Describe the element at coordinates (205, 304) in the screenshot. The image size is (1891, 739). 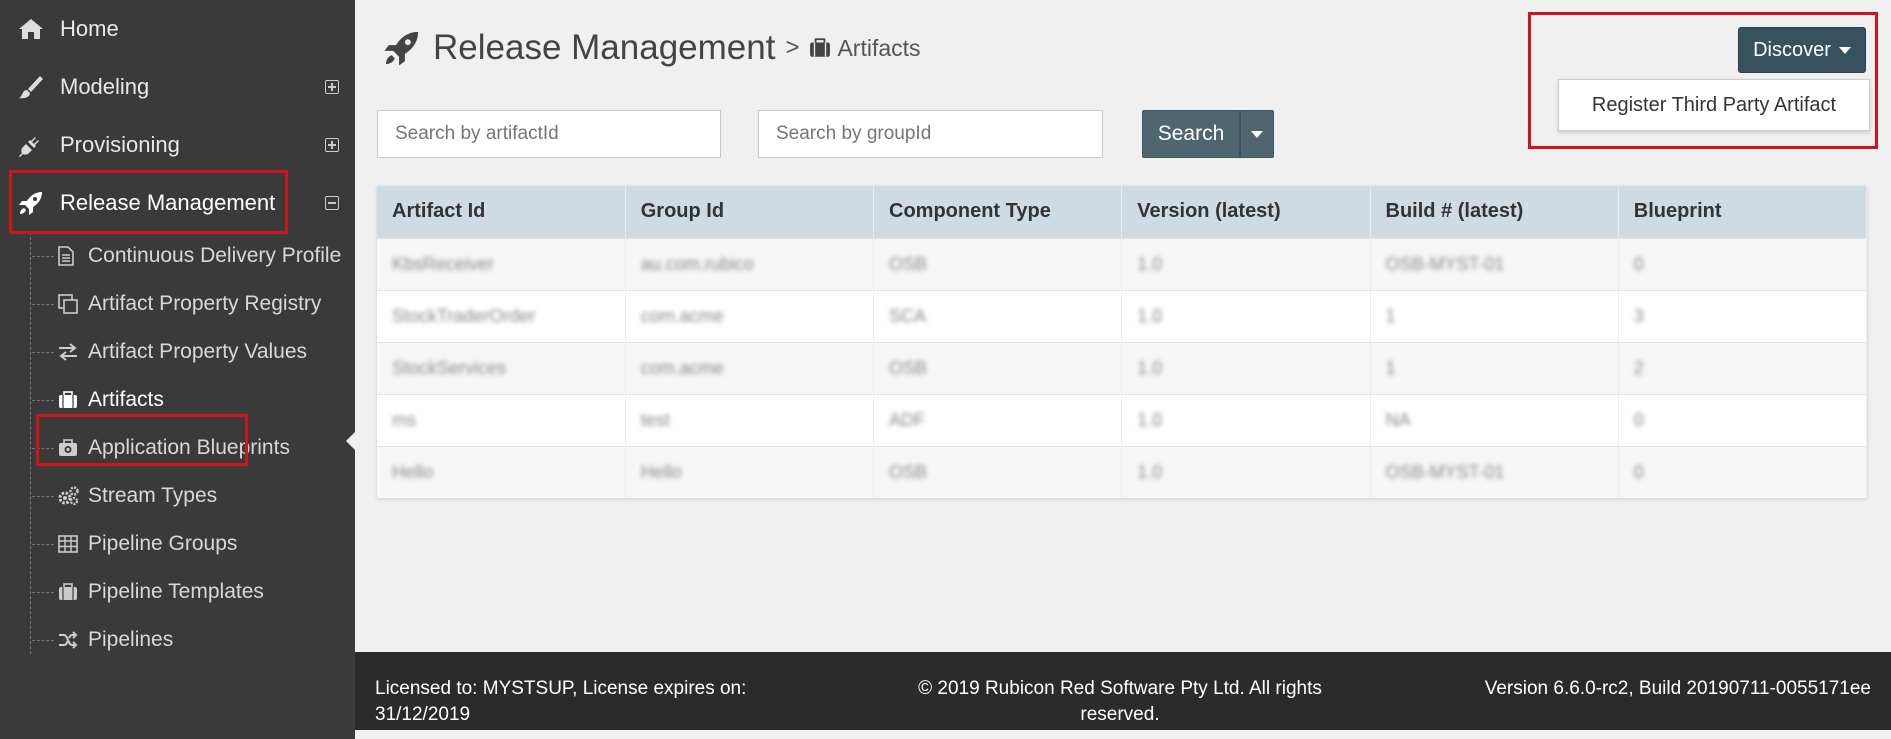
I see `sidebar-item-label: Artifact Property Registry` at that location.